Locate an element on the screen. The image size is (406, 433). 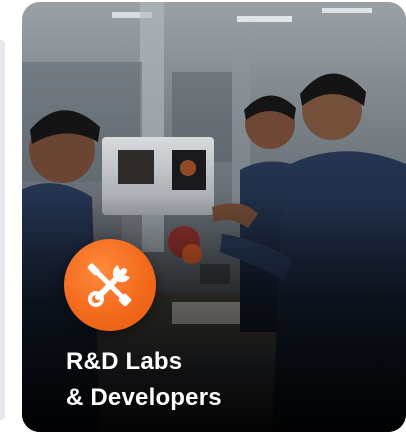
card-title-line-1: R&D Labs is located at coordinates (124, 361).